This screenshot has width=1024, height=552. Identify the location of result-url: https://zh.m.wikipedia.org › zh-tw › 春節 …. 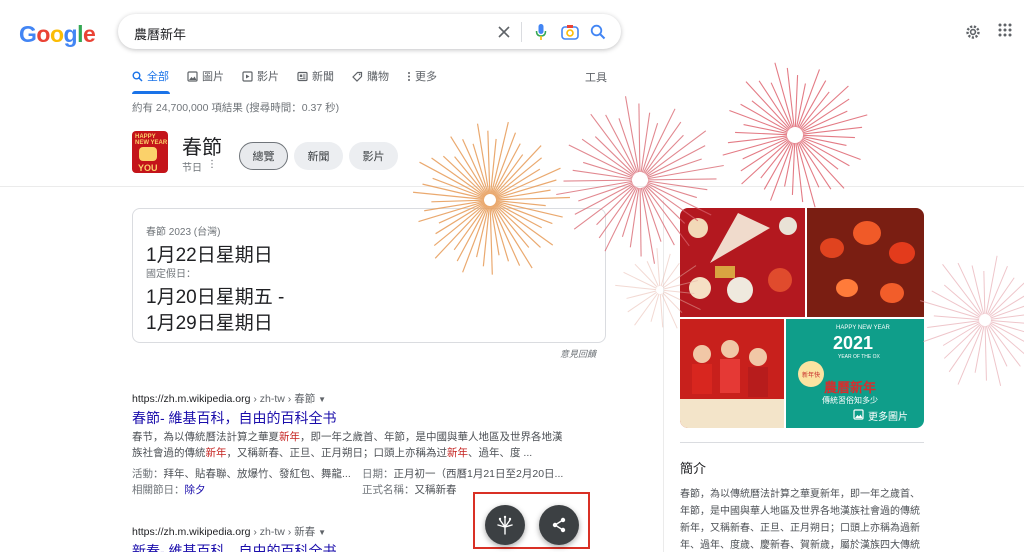
(229, 398).